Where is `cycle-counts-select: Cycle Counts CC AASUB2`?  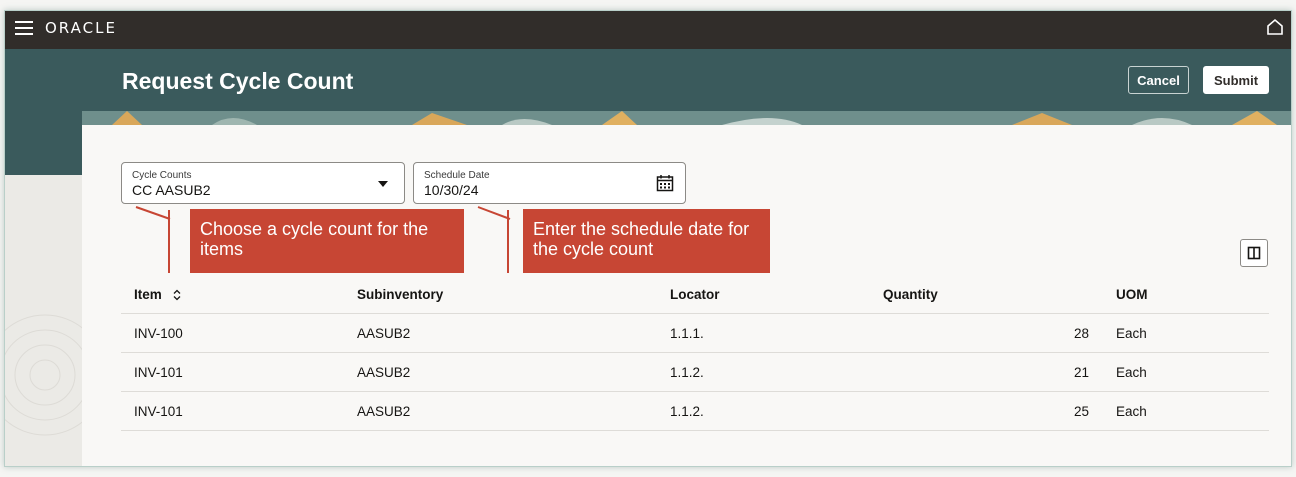 cycle-counts-select: Cycle Counts CC AASUB2 is located at coordinates (263, 183).